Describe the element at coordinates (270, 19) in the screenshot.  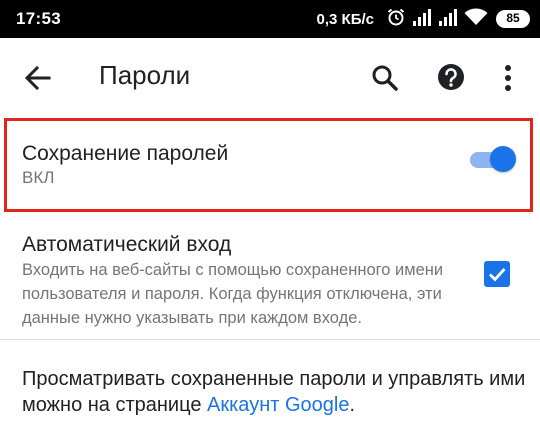
I see `status-bar: 17:53 0,3 КБ/с 85` at that location.